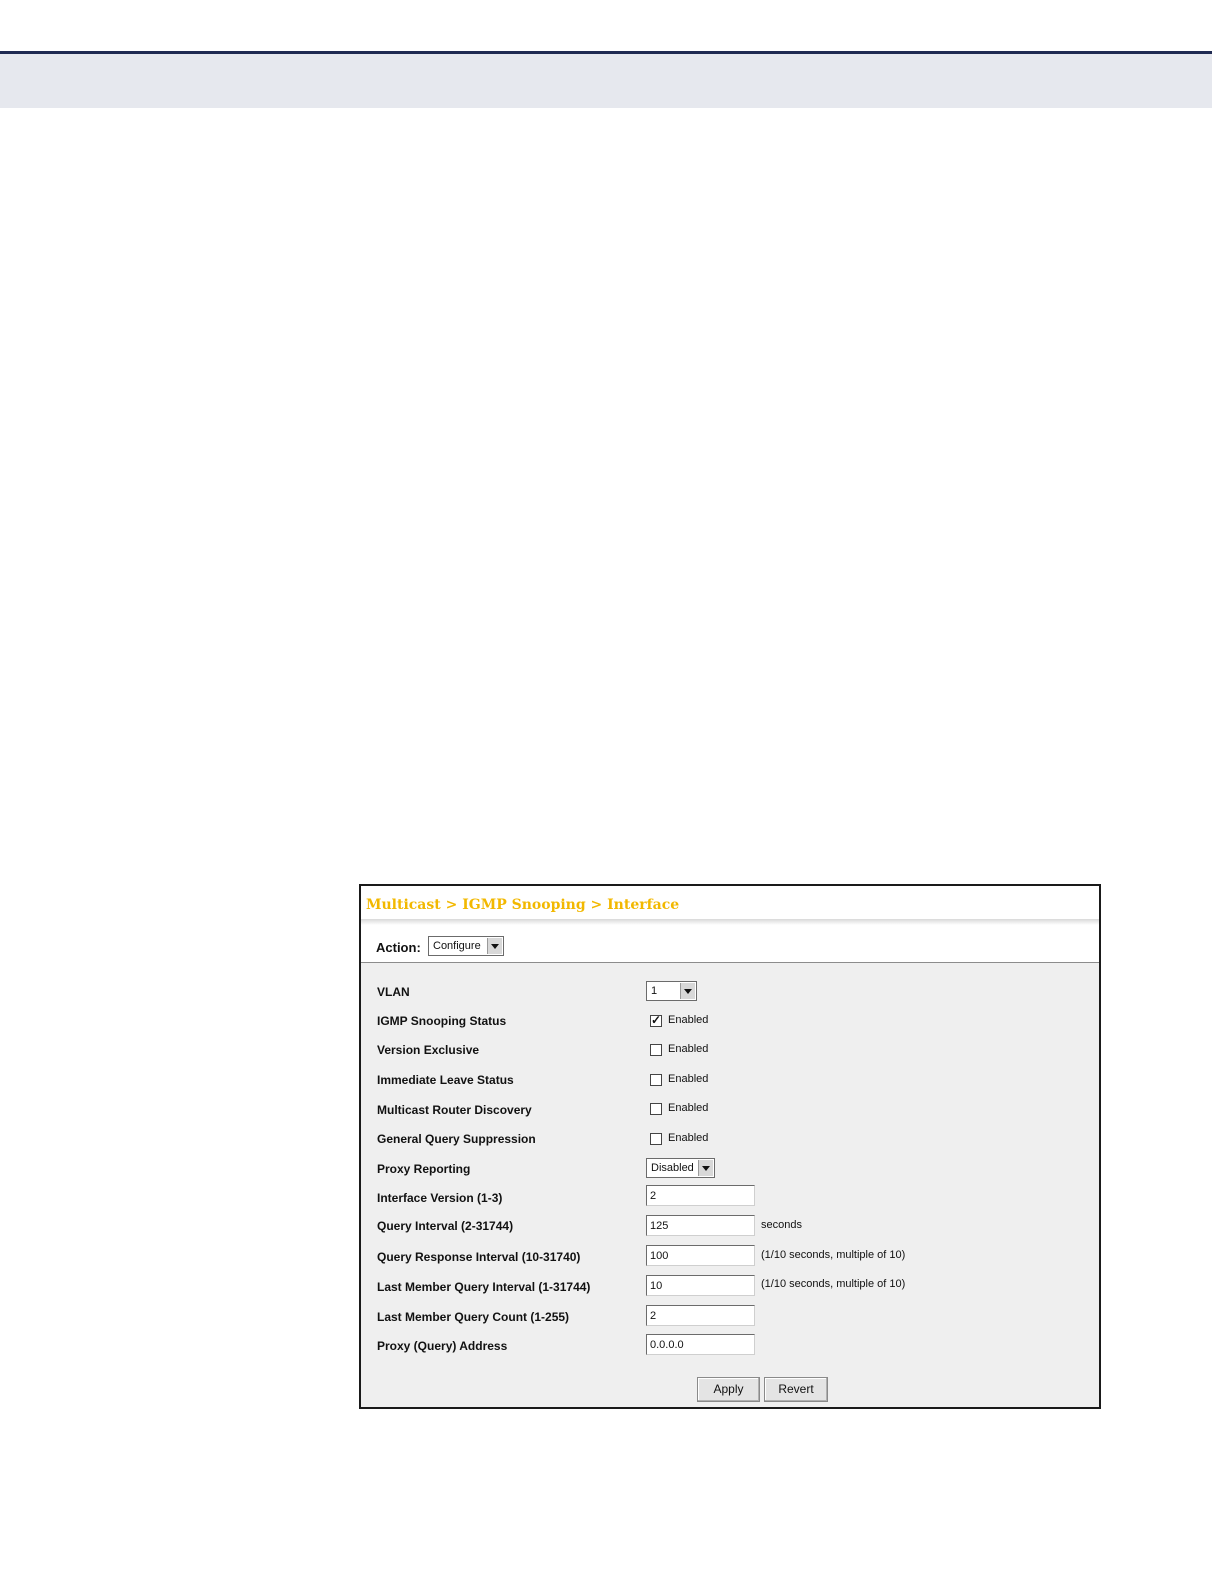 Image resolution: width=1224 pixels, height=1584 pixels. Describe the element at coordinates (728, 1389) in the screenshot. I see `apply-button: Apply` at that location.